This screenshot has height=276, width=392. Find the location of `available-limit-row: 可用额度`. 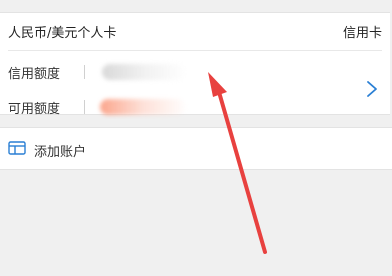

available-limit-row: 可用额度 is located at coordinates (97, 107).